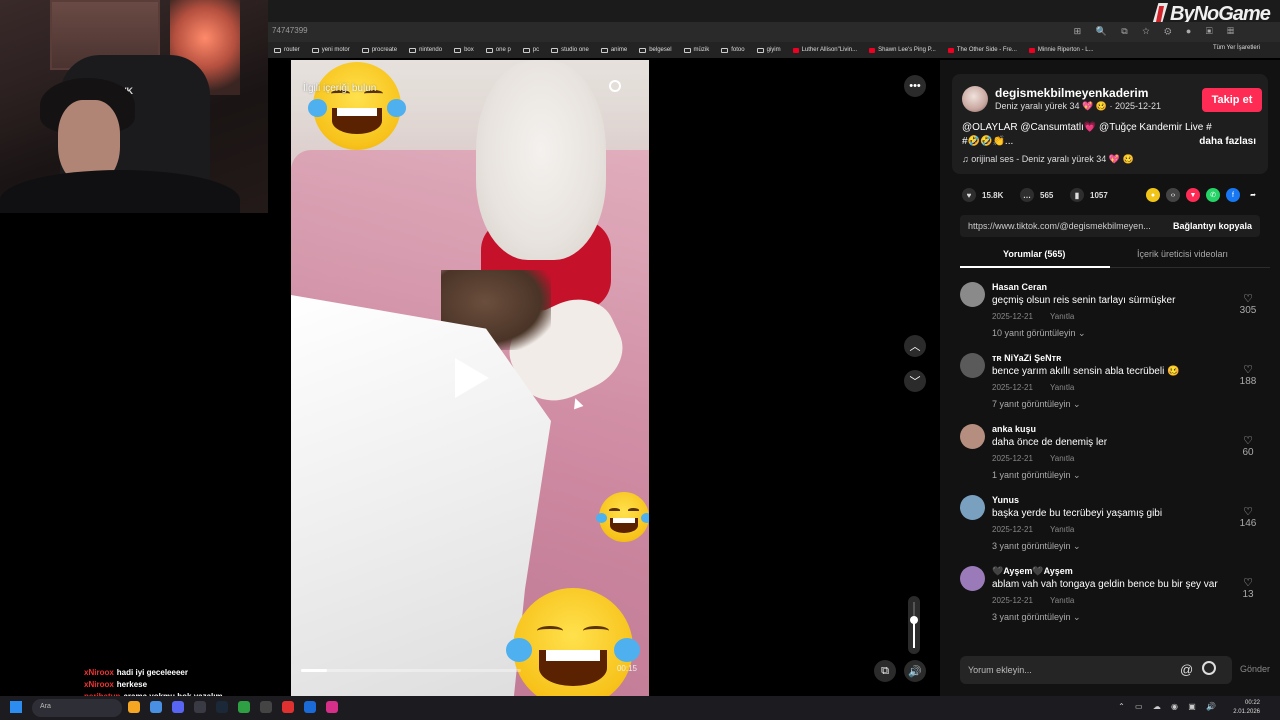 This screenshot has width=1280, height=720. What do you see at coordinates (570, 50) in the screenshot?
I see `bookmark-folder: studio one` at bounding box center [570, 50].